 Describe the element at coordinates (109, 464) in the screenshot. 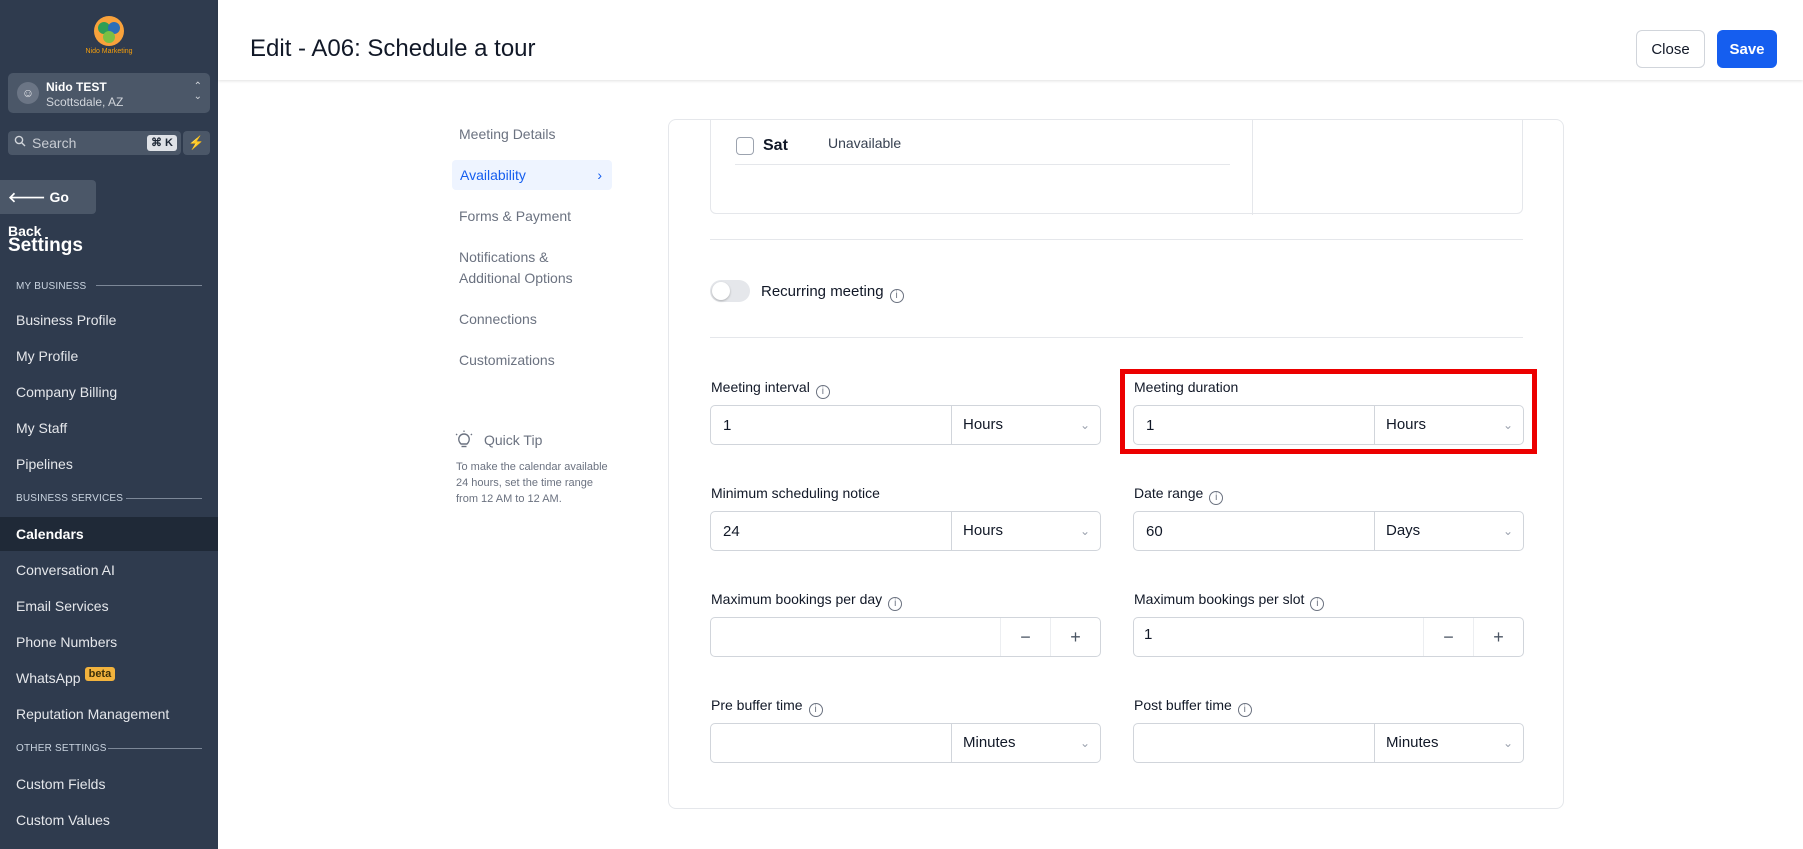

I see `sidebar-item-pipelines: Pipelines` at that location.